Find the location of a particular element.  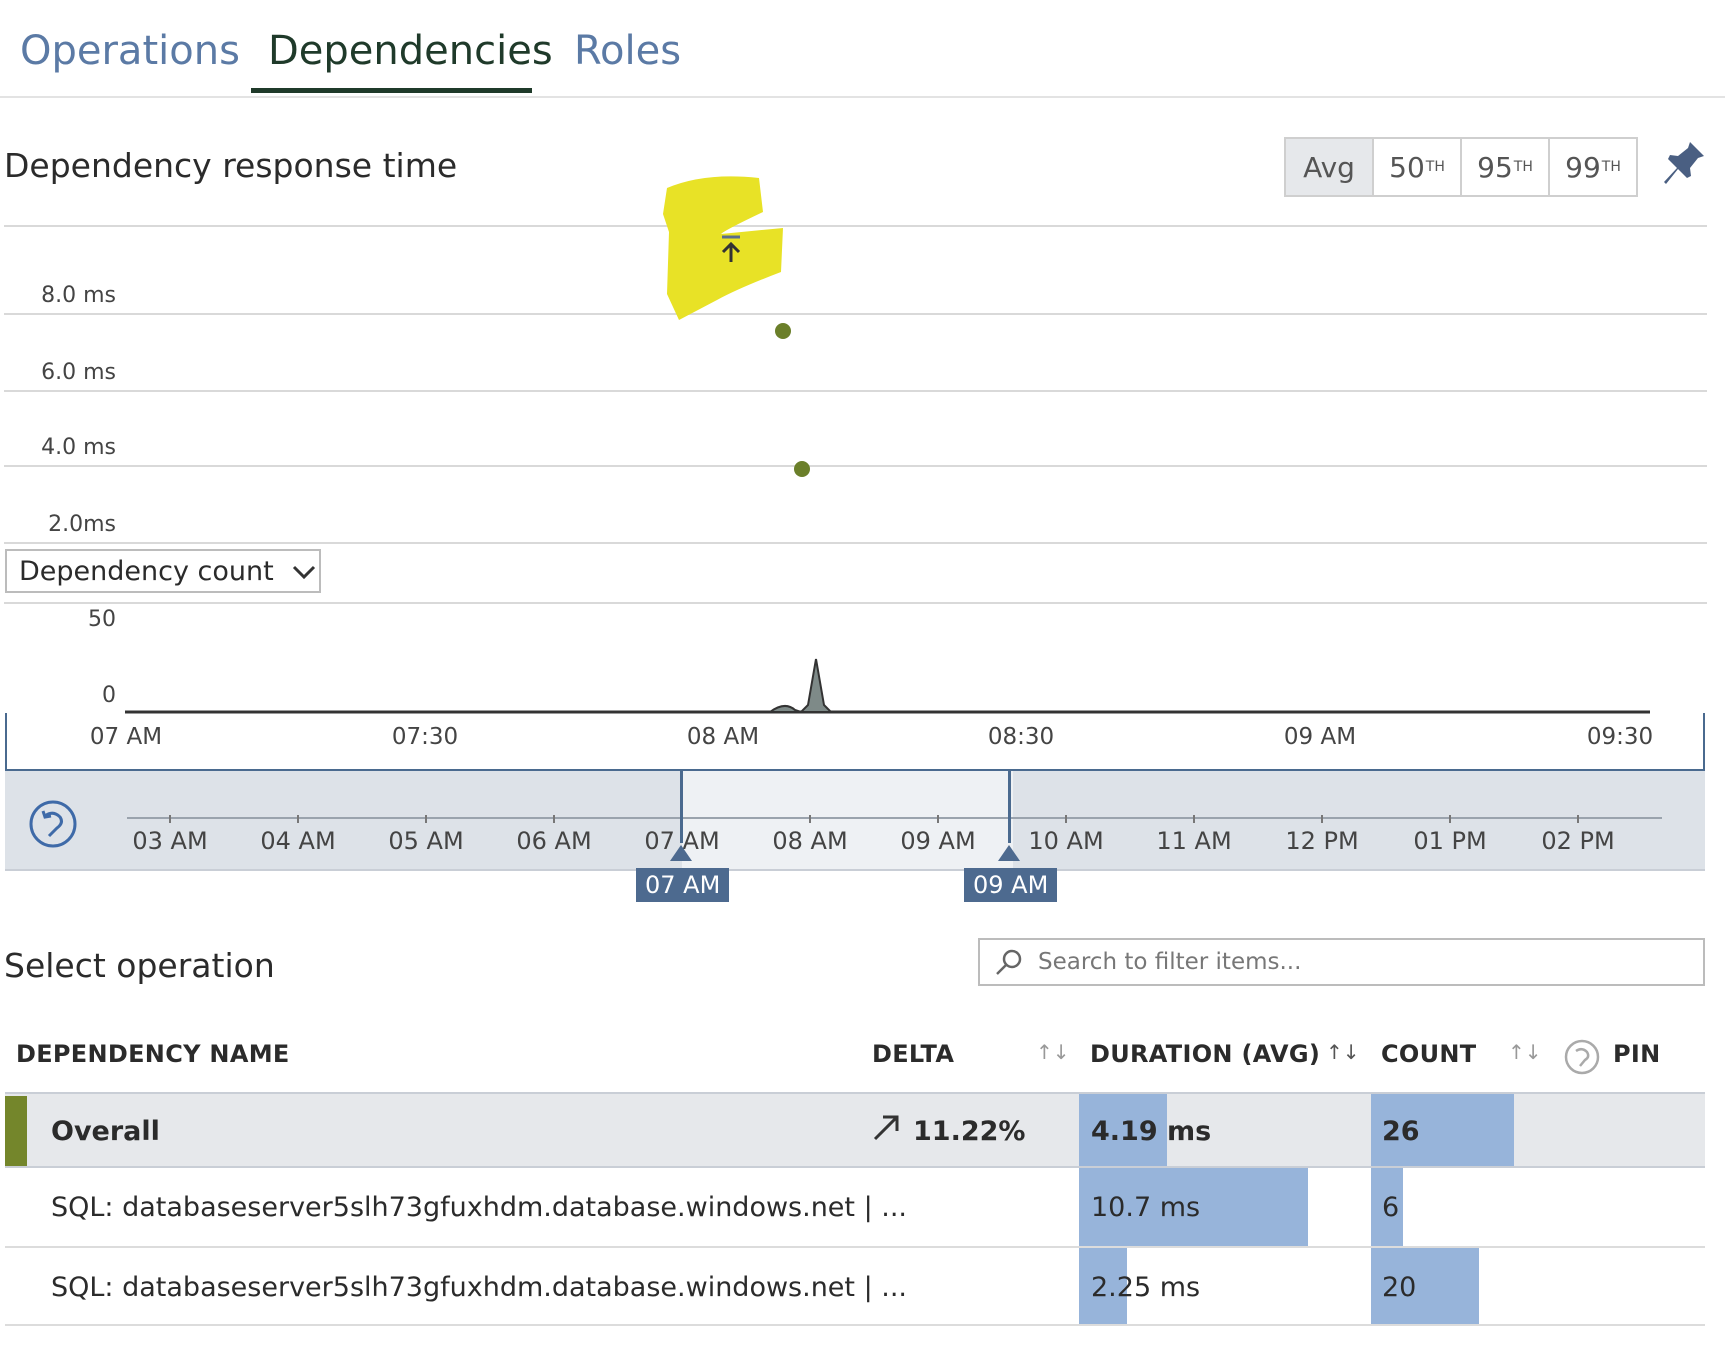

range-start-line is located at coordinates (681, 807).